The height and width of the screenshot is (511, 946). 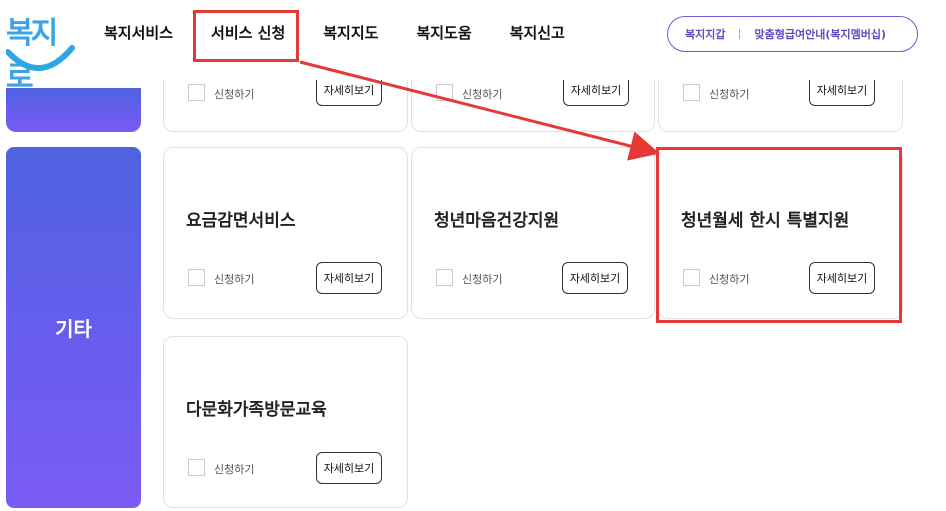 What do you see at coordinates (241, 221) in the screenshot?
I see `card-title: 요금감면서비스` at bounding box center [241, 221].